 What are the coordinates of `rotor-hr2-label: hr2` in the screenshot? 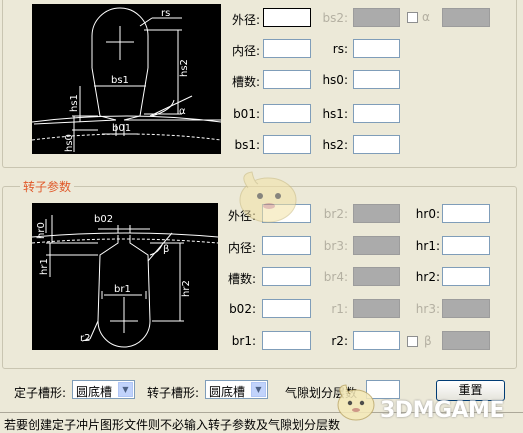 It's located at (186, 288).